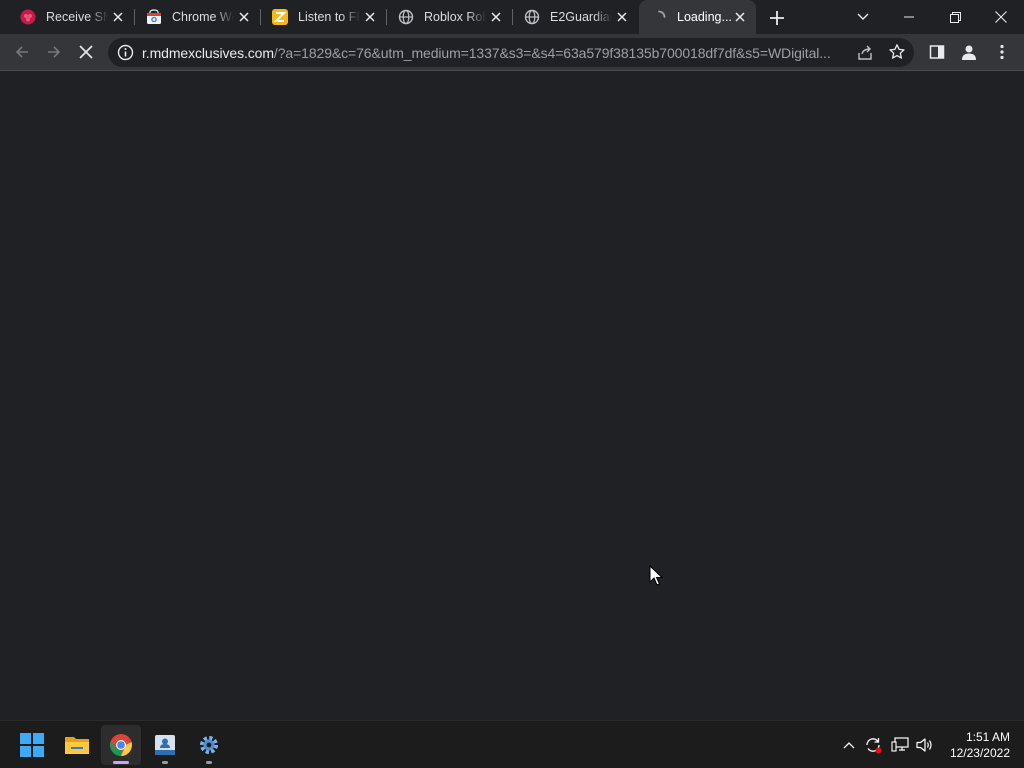 This screenshot has height=768, width=1024. I want to click on profile-icon, so click(969, 52).